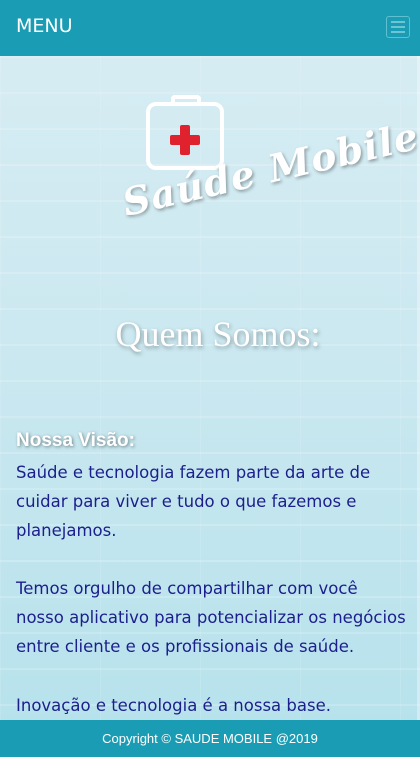  I want to click on vision-heading: Nossa Visão:, so click(75, 440).